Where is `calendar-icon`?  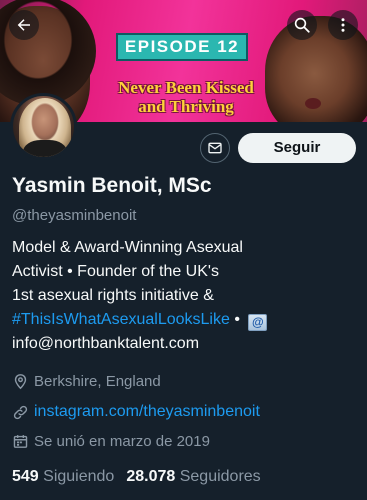 calendar-icon is located at coordinates (20, 441).